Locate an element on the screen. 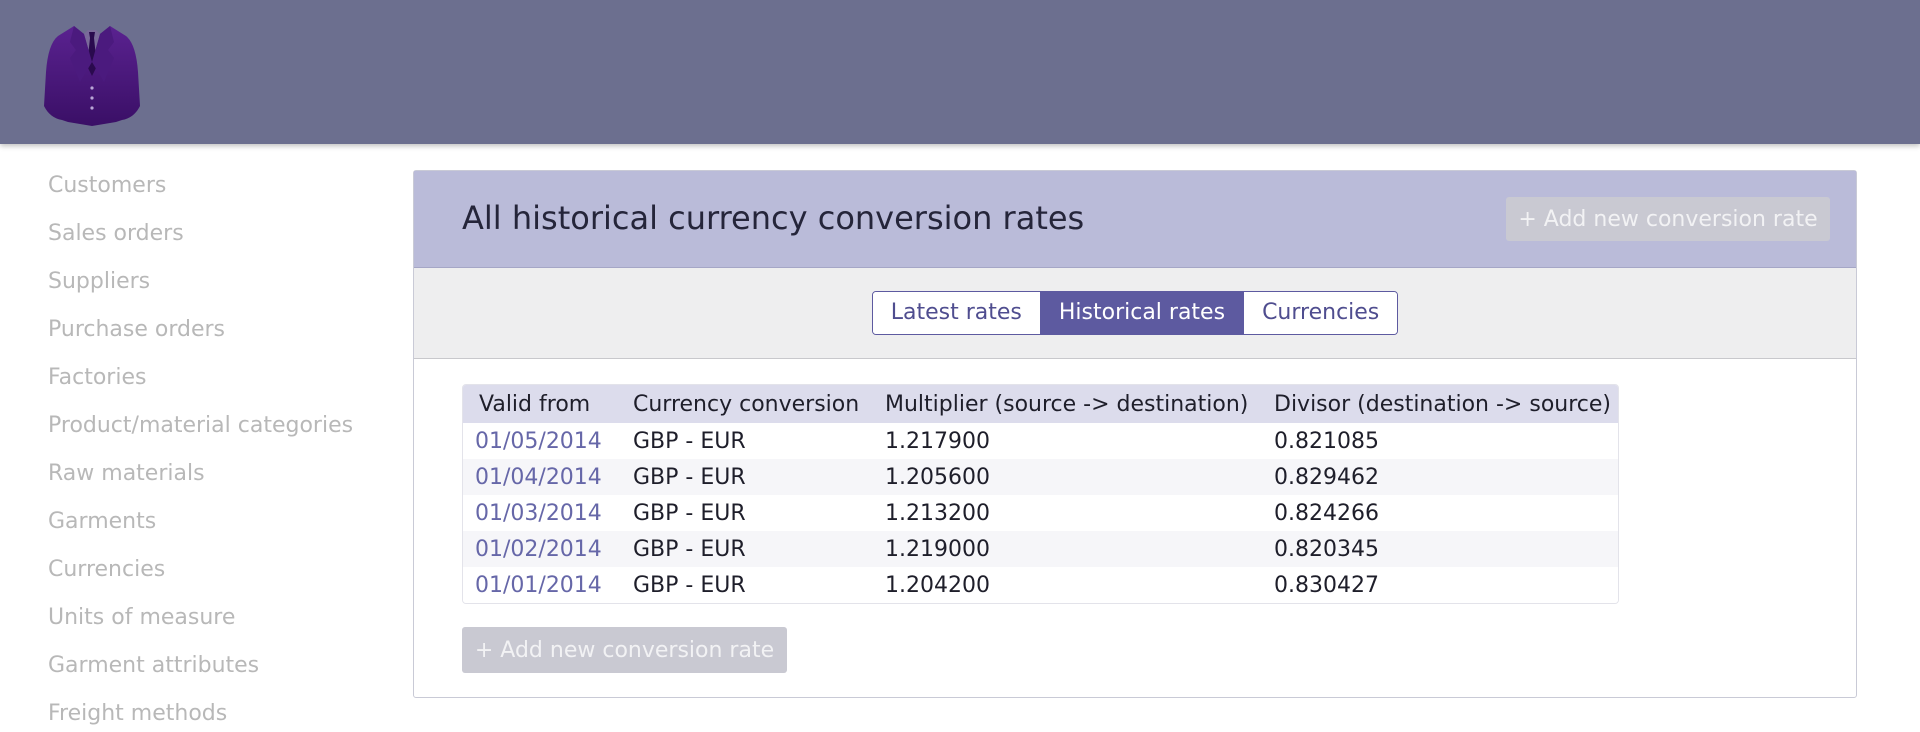 This screenshot has height=732, width=1920. valid-from-link: 01/05/2014 is located at coordinates (542, 441).